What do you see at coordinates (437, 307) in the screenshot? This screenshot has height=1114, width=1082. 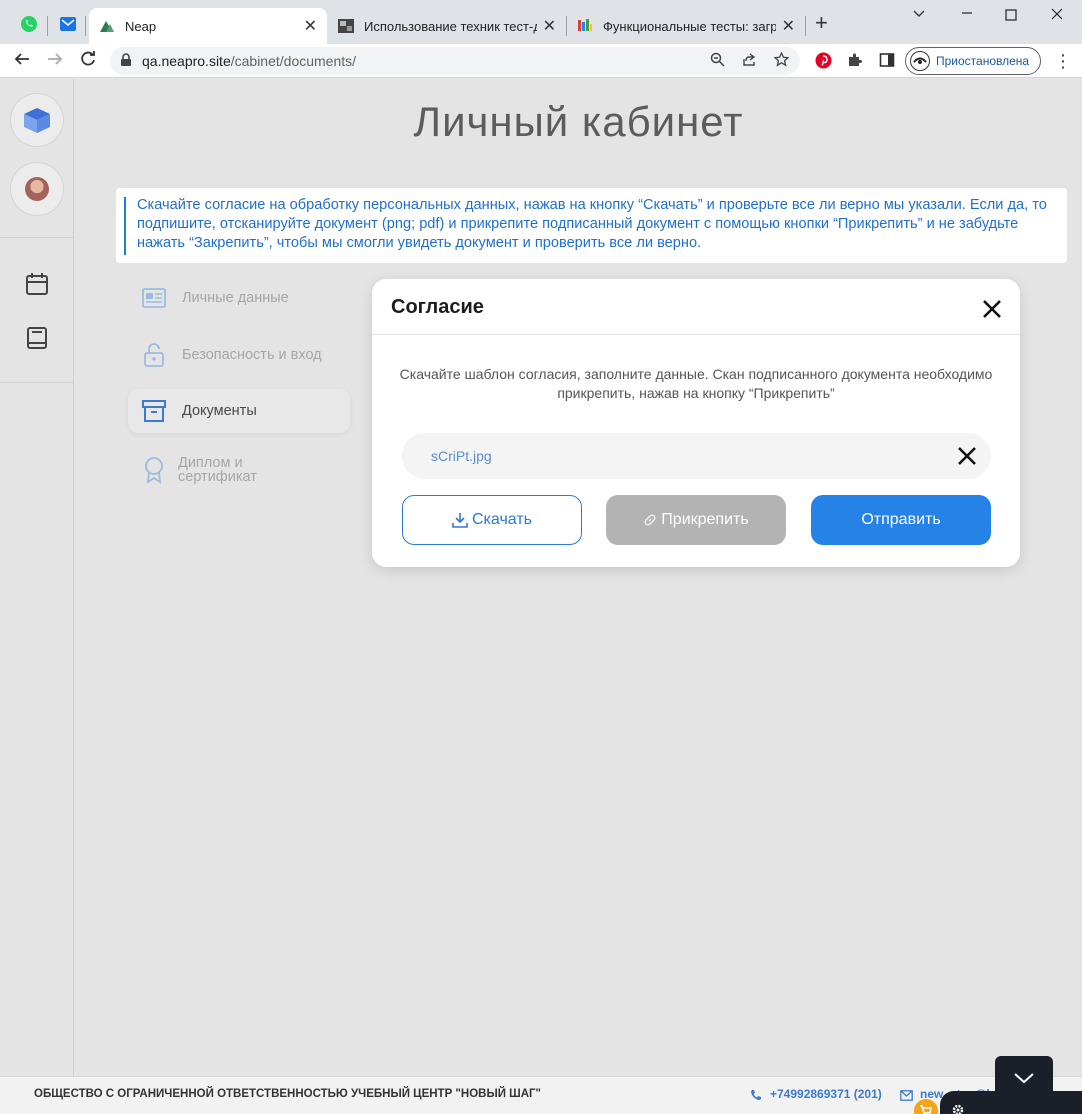 I see `modal-title: Согласие` at bounding box center [437, 307].